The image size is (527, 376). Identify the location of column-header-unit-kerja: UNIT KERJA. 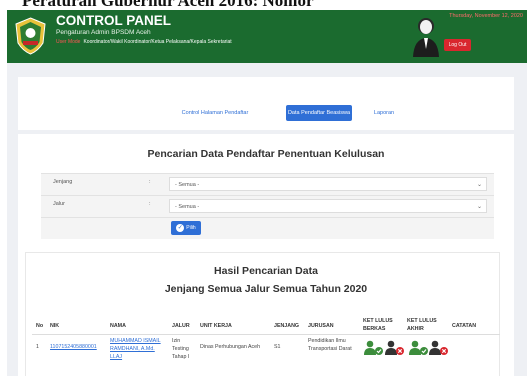
(216, 326).